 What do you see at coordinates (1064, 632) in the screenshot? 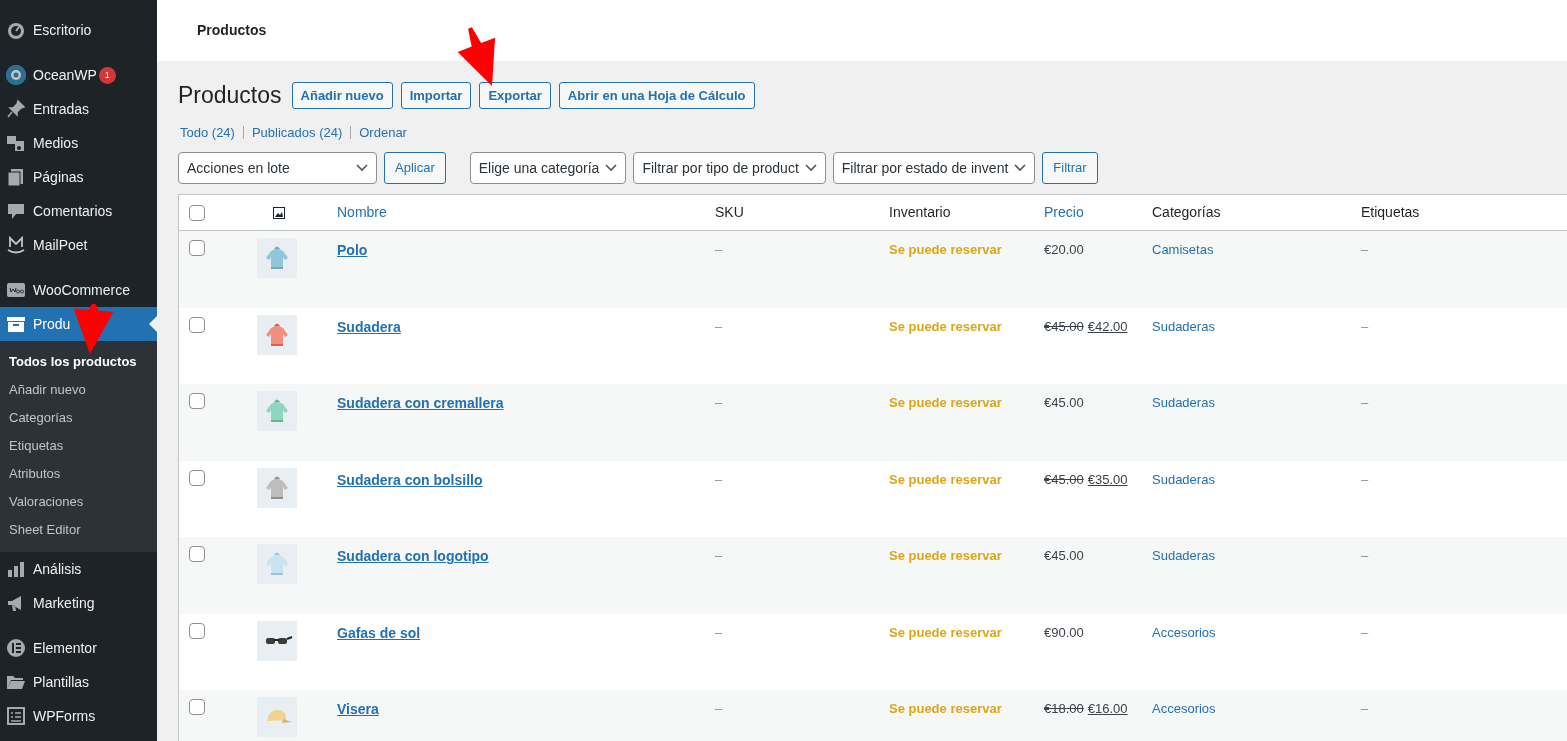
I see `price: €90.00` at bounding box center [1064, 632].